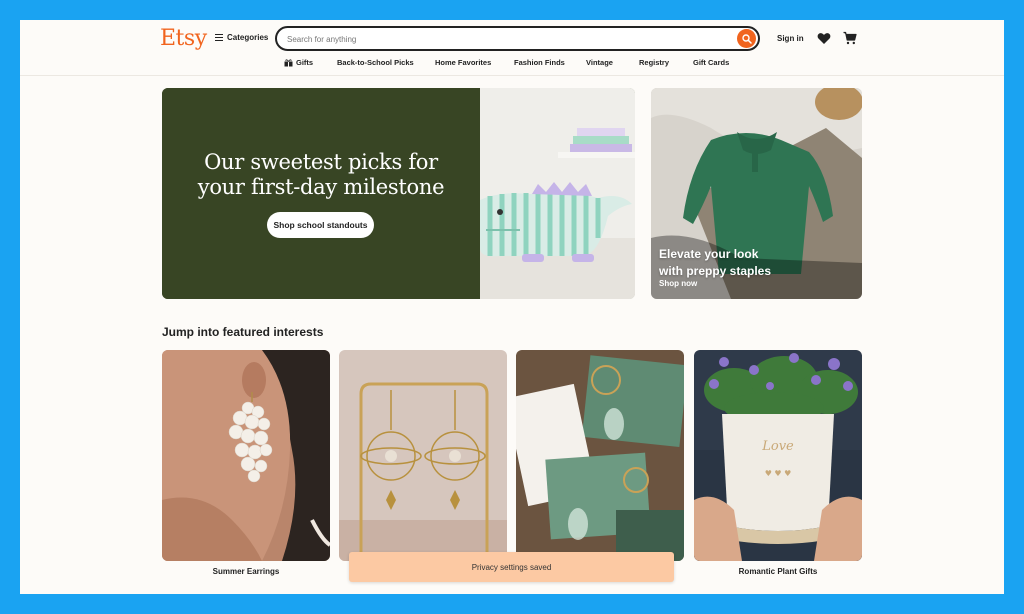 The image size is (1024, 614). I want to click on featured-card-romantic-plant-gifts: Love ♥ ♥ ♥, so click(778, 455).